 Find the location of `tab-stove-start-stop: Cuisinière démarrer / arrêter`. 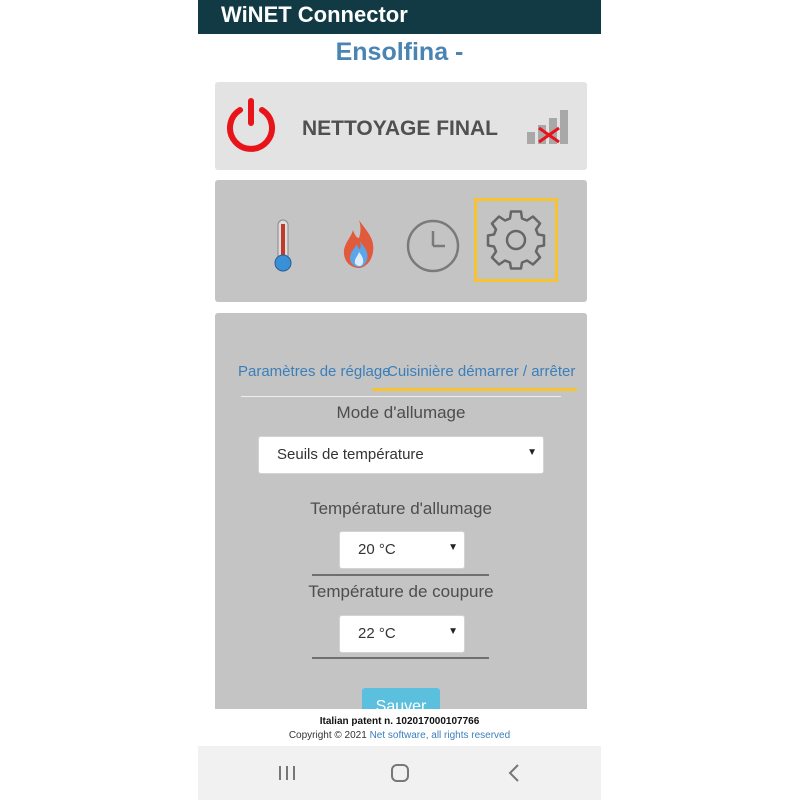

tab-stove-start-stop: Cuisinière démarrer / arrêter is located at coordinates (481, 371).